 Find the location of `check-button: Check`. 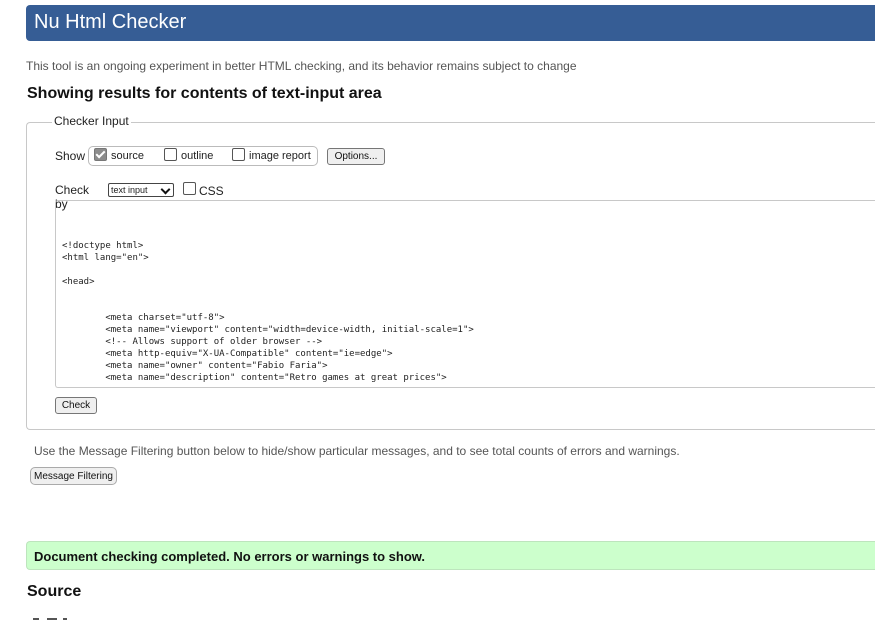

check-button: Check is located at coordinates (76, 405).